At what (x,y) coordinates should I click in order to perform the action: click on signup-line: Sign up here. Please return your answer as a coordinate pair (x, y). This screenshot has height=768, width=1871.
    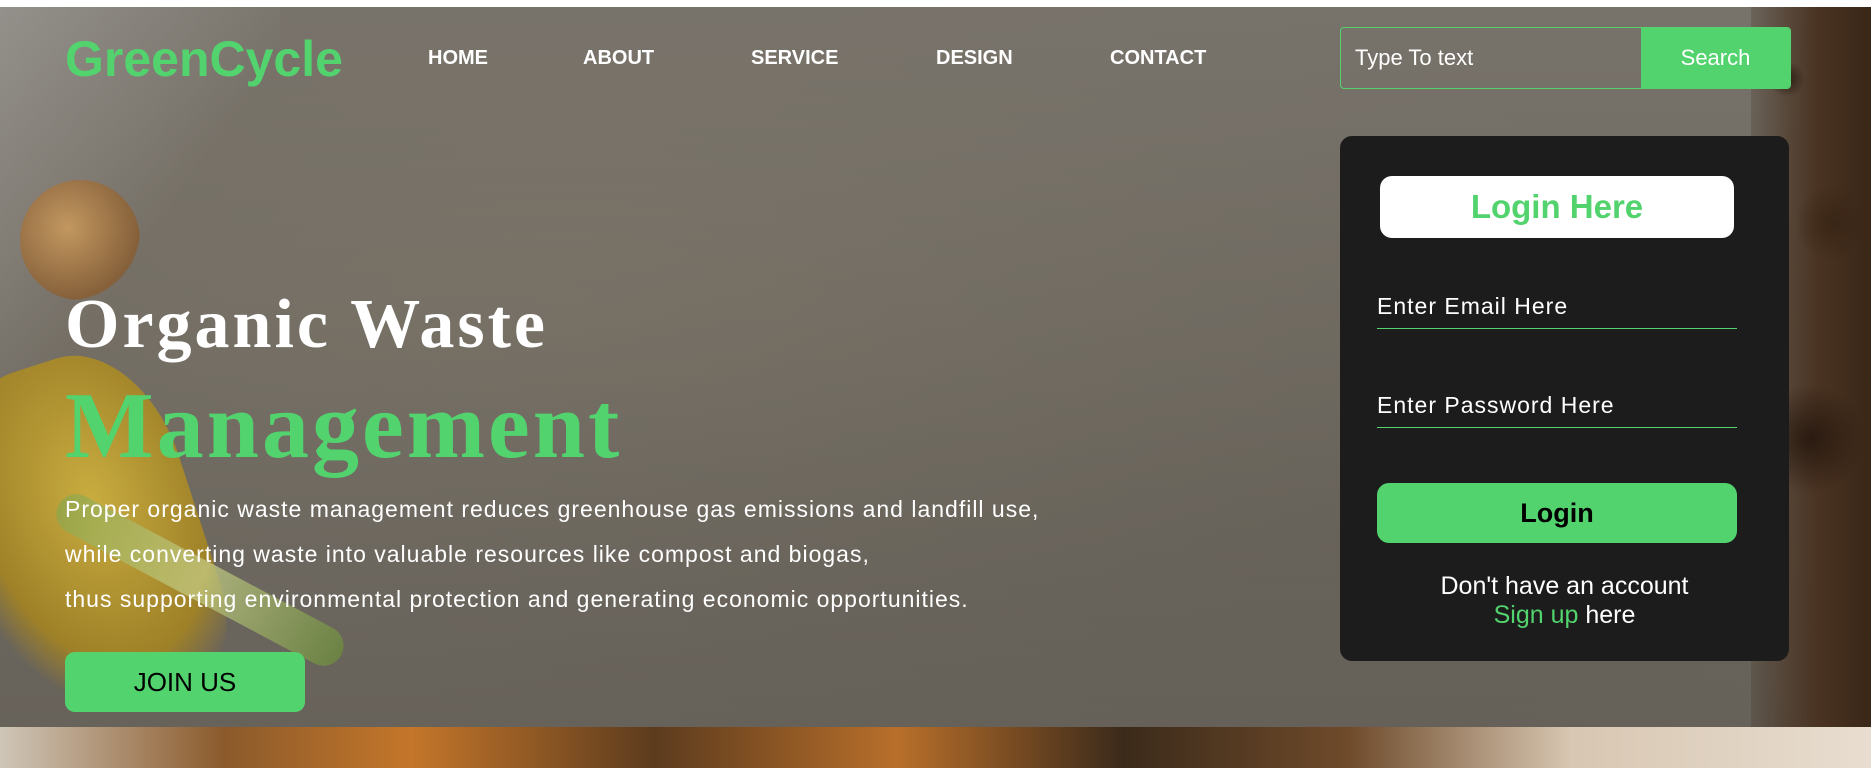
    Looking at the image, I should click on (1564, 615).